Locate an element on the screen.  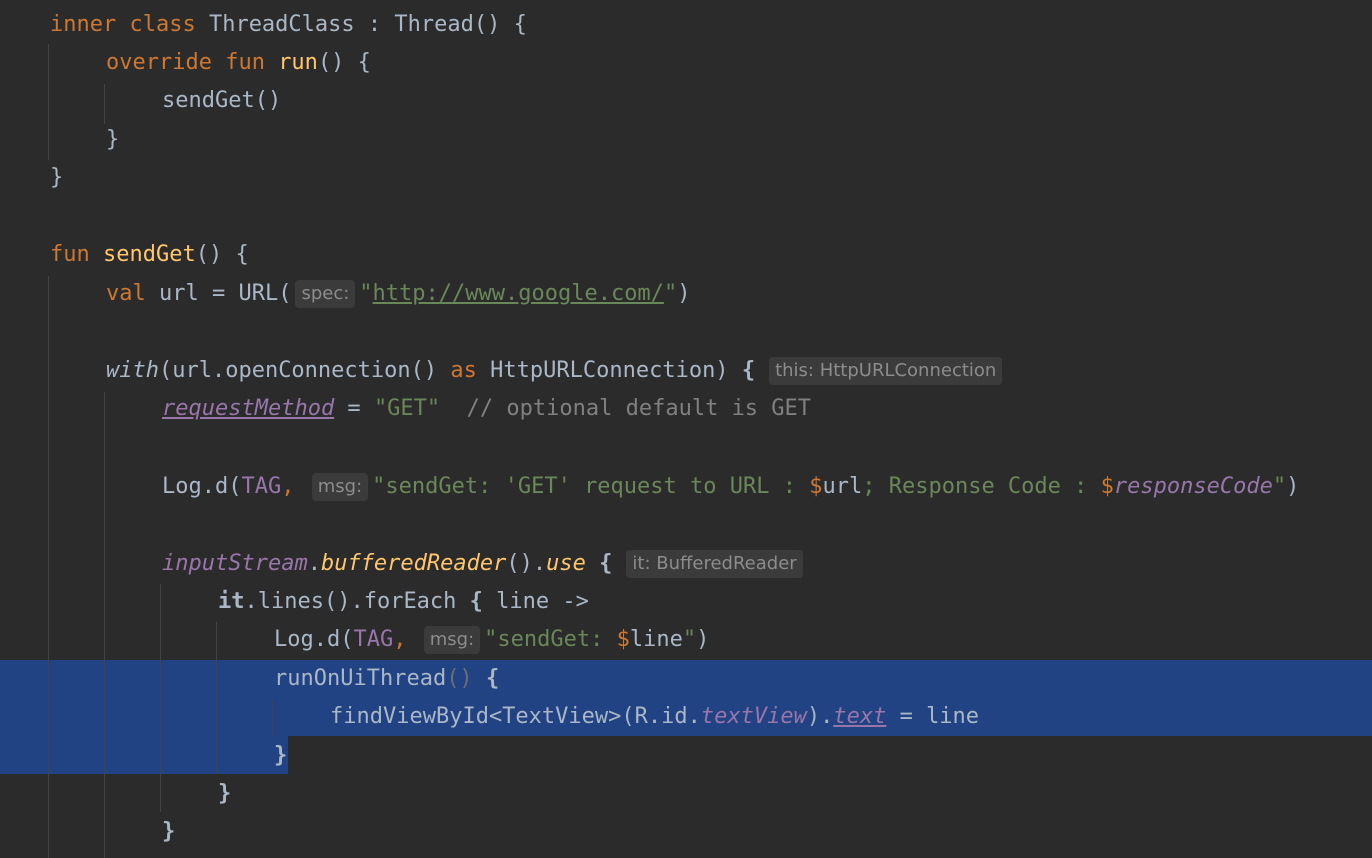
code-line-17: } is located at coordinates (686, 794).